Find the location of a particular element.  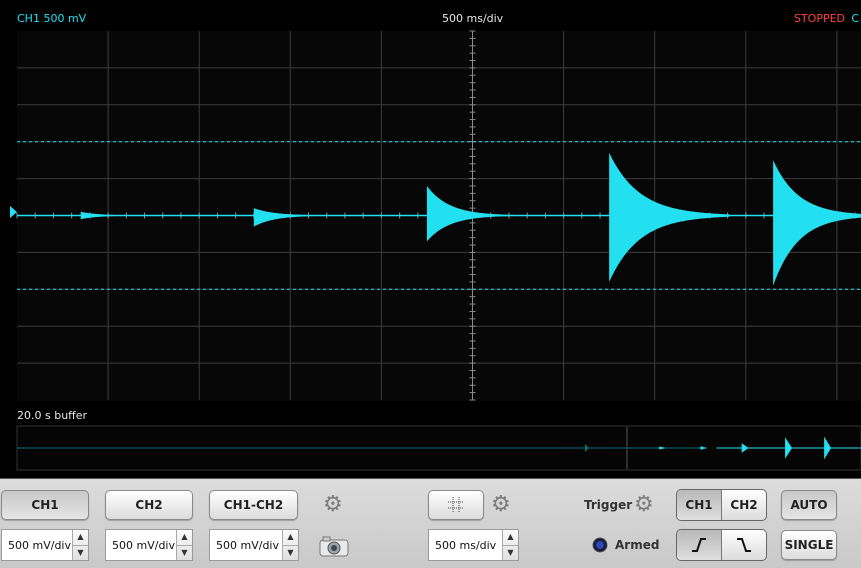

status-extra-readout: C is located at coordinates (855, 18).